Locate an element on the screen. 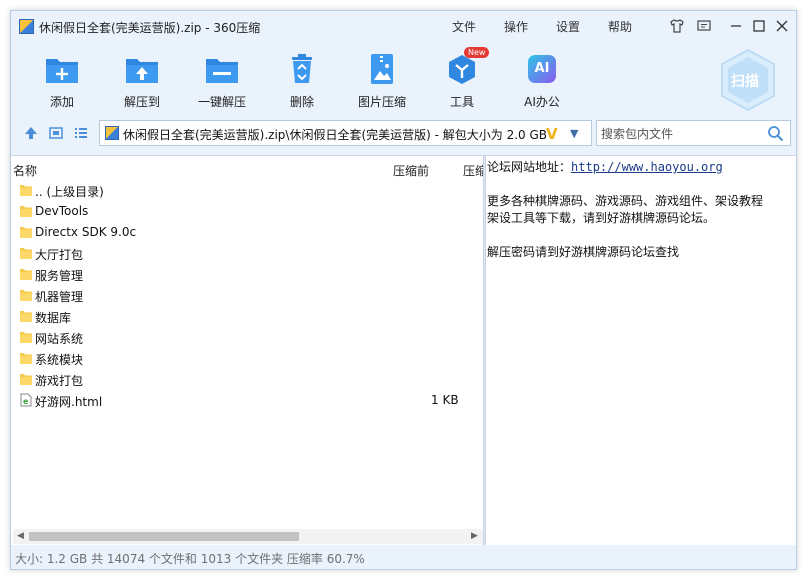 Image resolution: width=809 pixels, height=580 pixels. archive-icon is located at coordinates (112, 133).